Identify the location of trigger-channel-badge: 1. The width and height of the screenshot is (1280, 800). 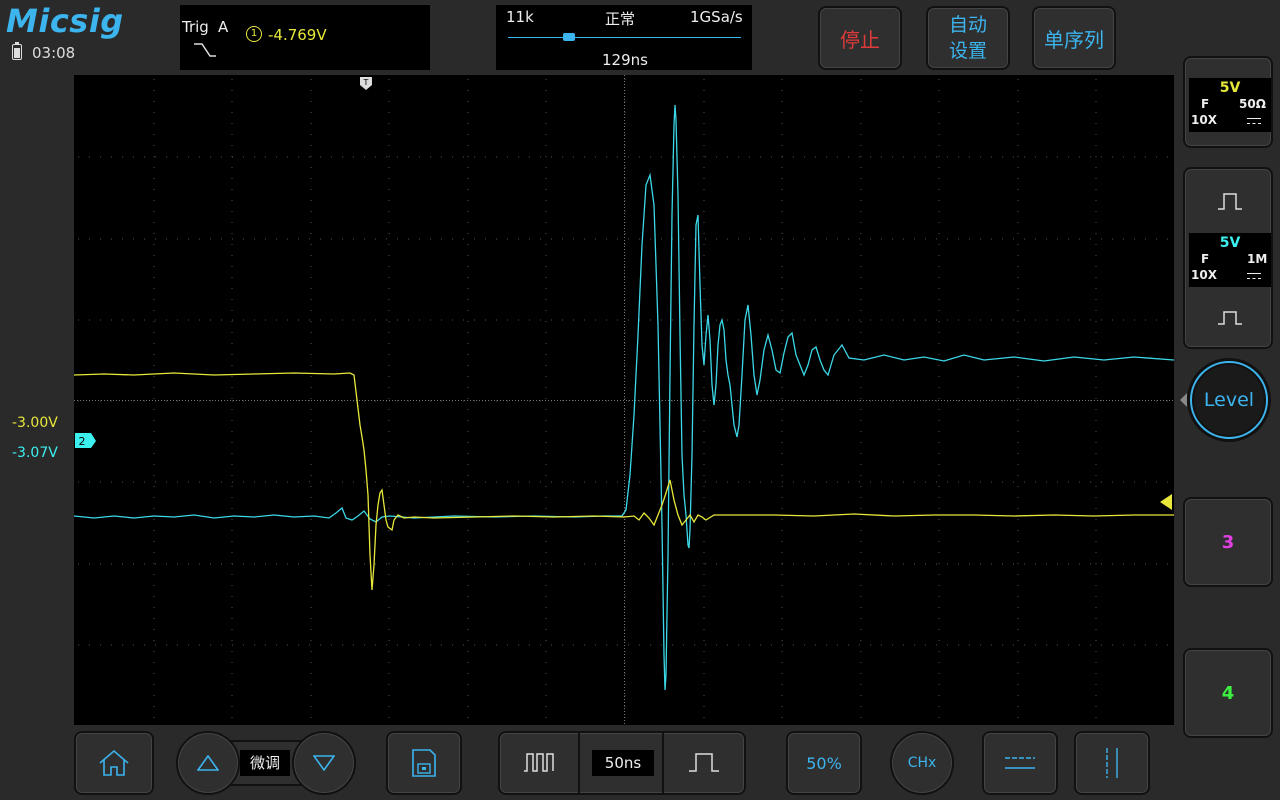
(254, 34).